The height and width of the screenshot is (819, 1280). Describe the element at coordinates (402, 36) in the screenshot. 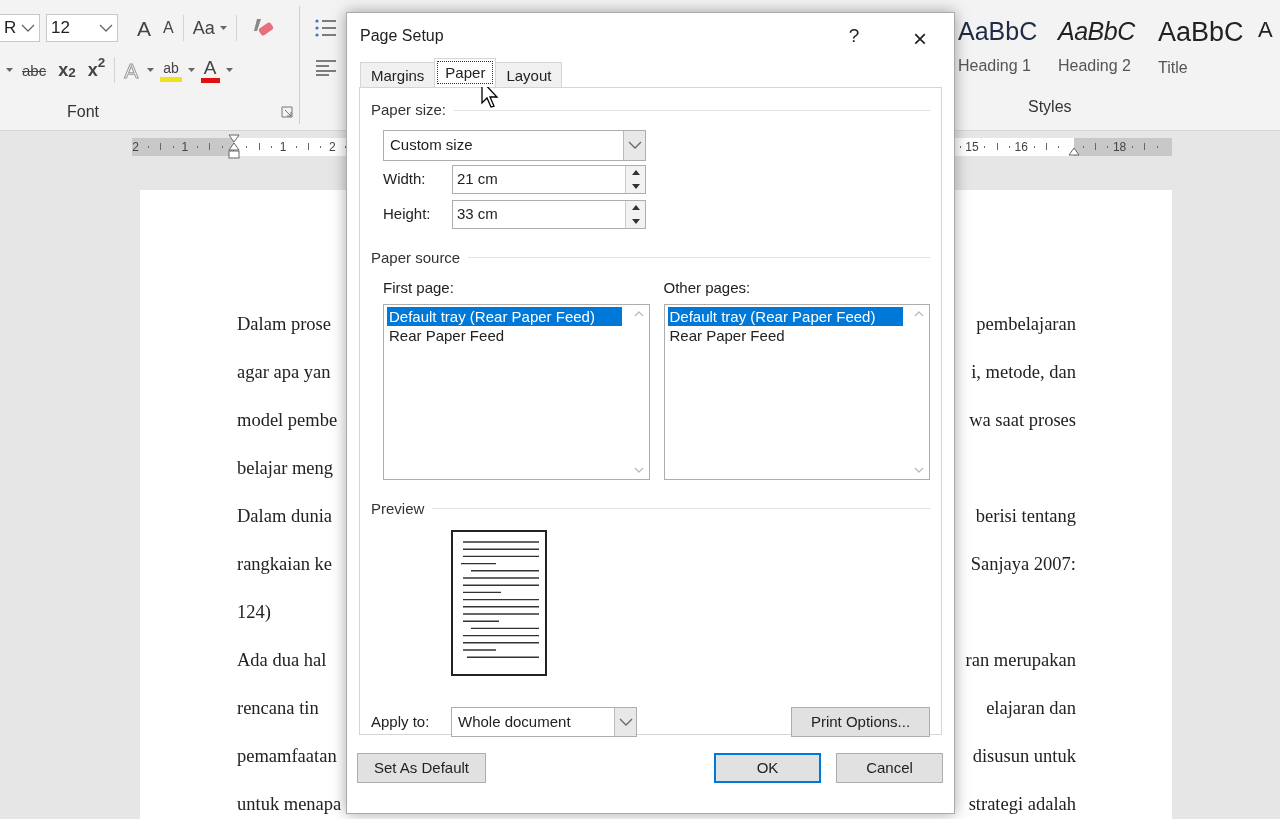

I see `dialog-title: Page Setup` at that location.